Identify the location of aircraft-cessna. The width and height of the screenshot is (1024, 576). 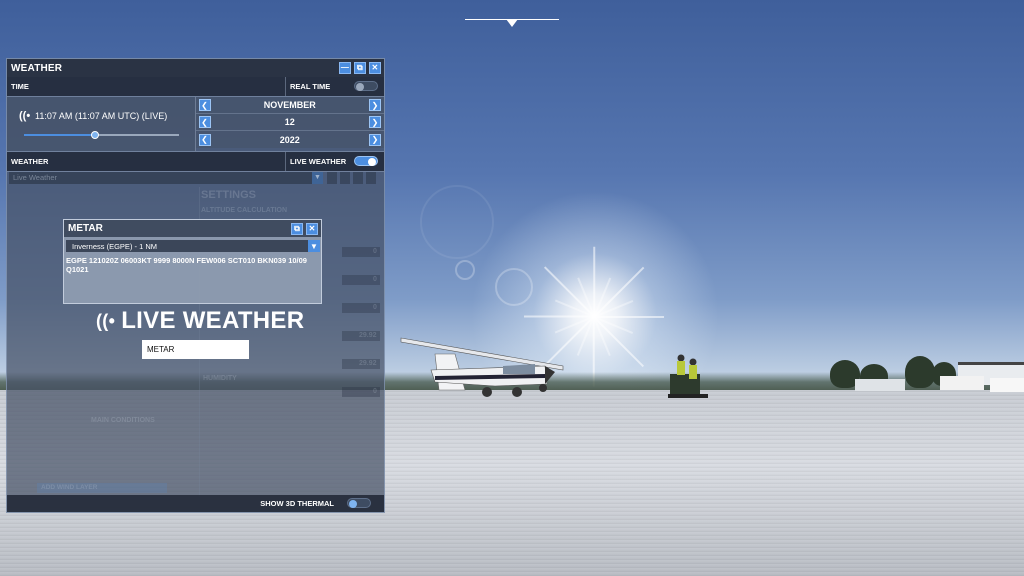
(482, 367).